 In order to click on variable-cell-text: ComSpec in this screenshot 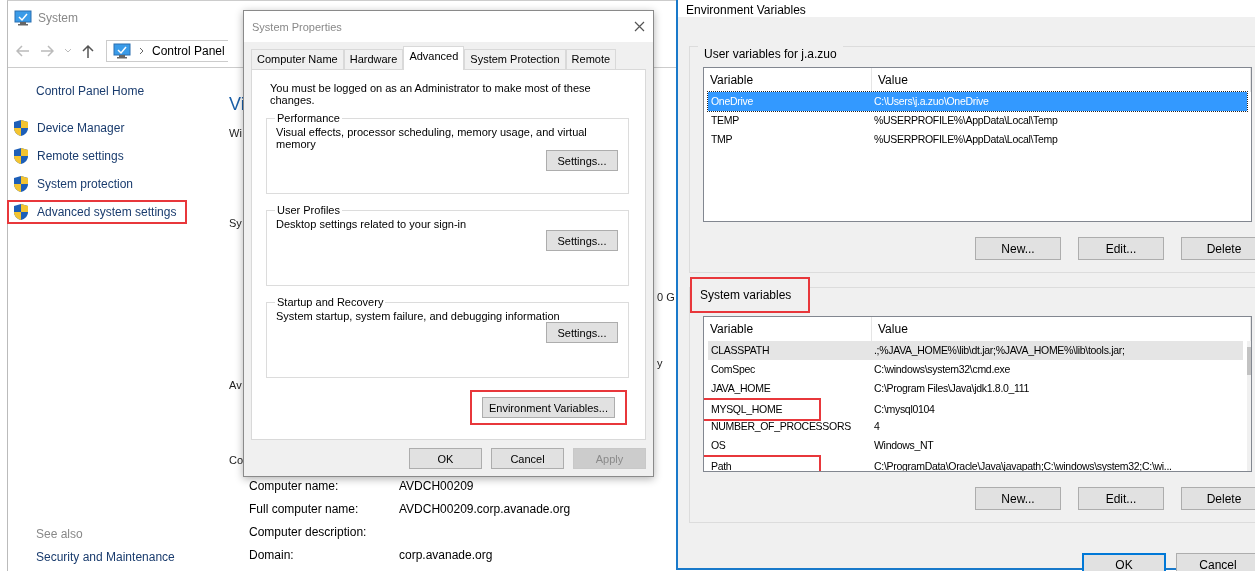, I will do `click(733, 369)`.